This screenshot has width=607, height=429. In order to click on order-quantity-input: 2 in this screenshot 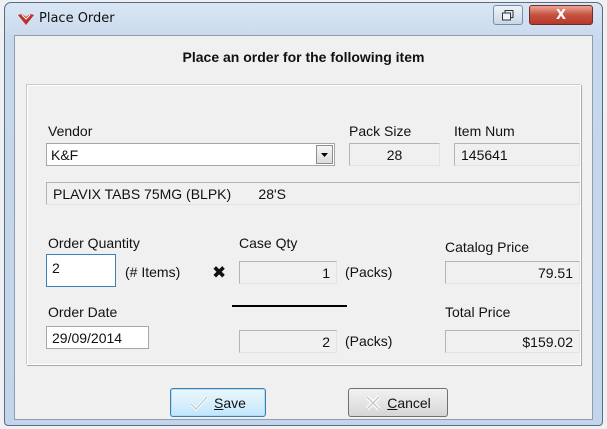, I will do `click(81, 270)`.